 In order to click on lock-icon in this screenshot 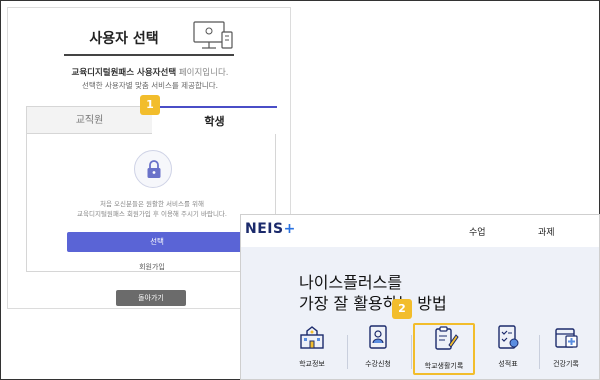, I will do `click(154, 169)`.